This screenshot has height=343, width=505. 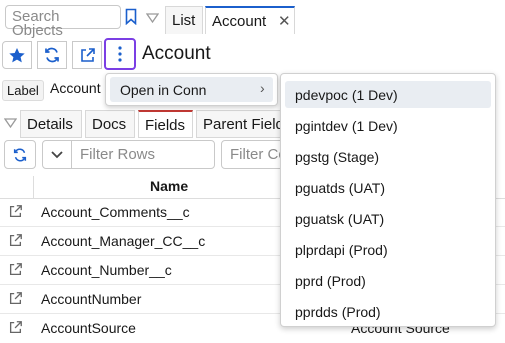 What do you see at coordinates (340, 188) in the screenshot?
I see `menu-item-label: pguatds (UAT)` at bounding box center [340, 188].